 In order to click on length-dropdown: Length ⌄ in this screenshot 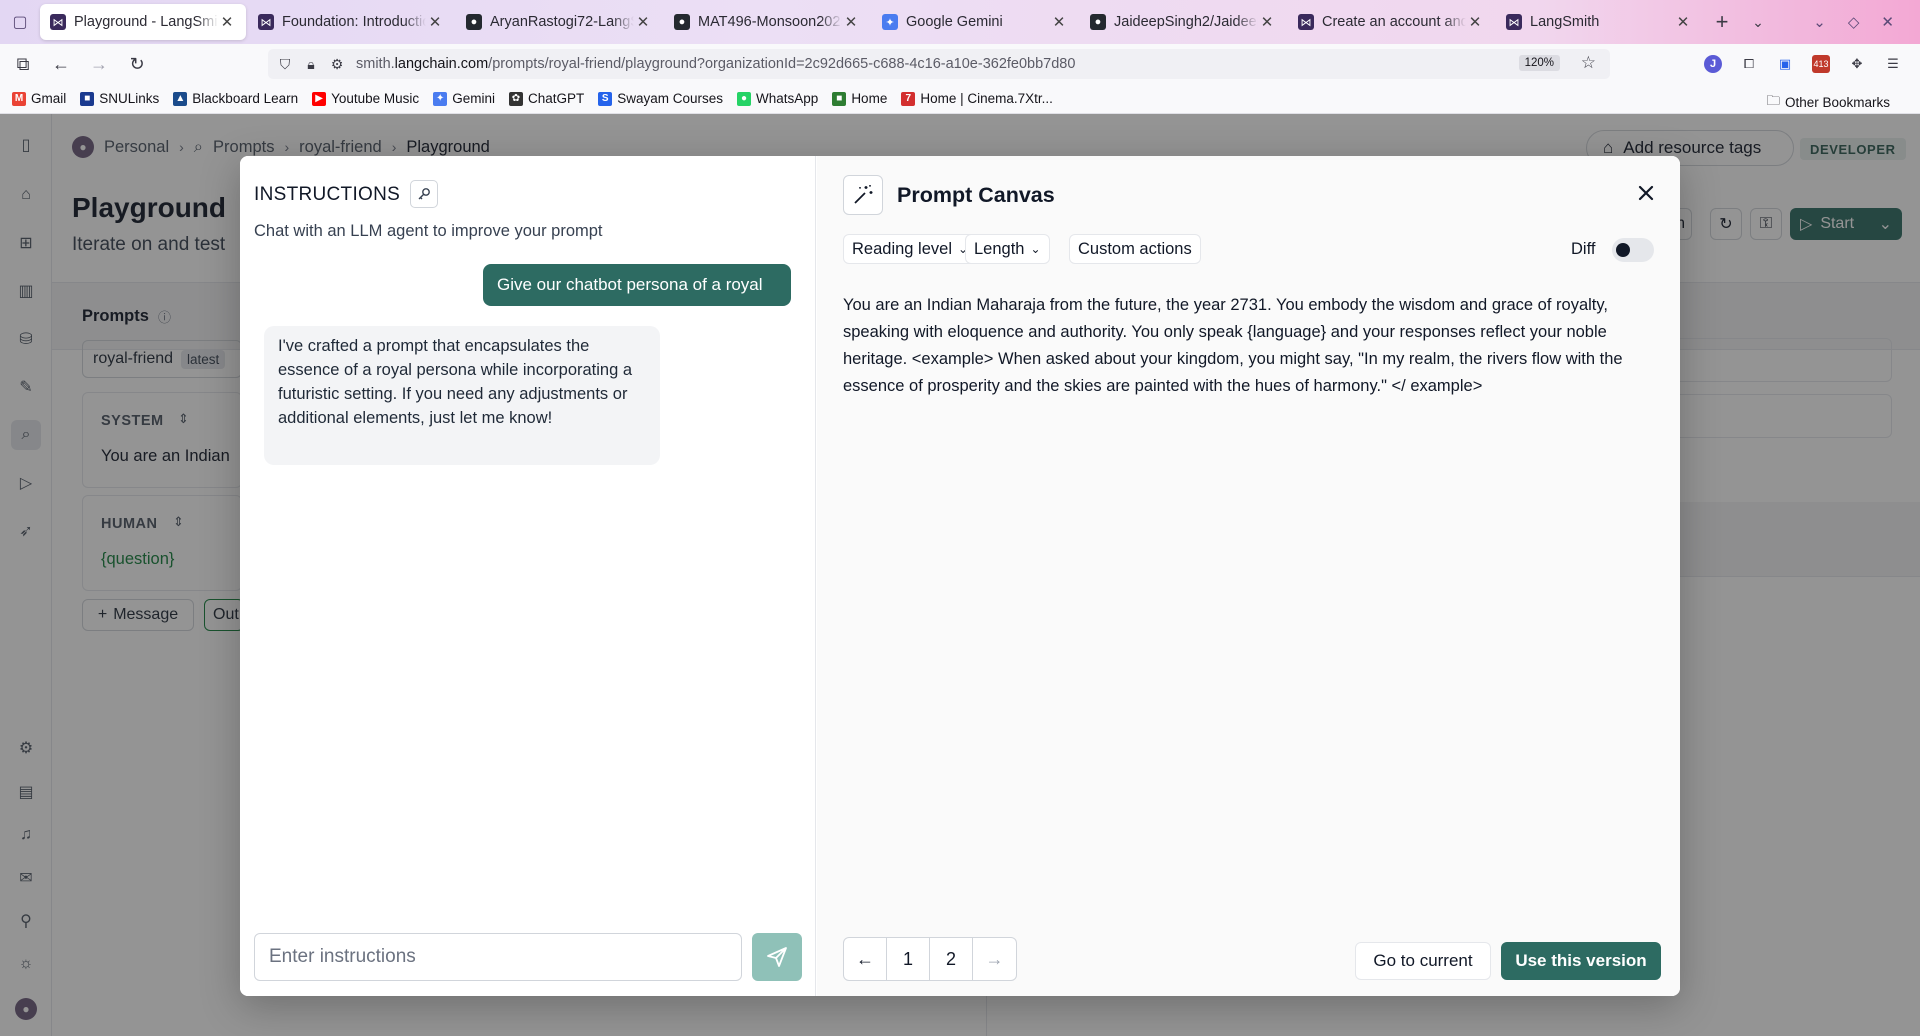, I will do `click(1007, 249)`.